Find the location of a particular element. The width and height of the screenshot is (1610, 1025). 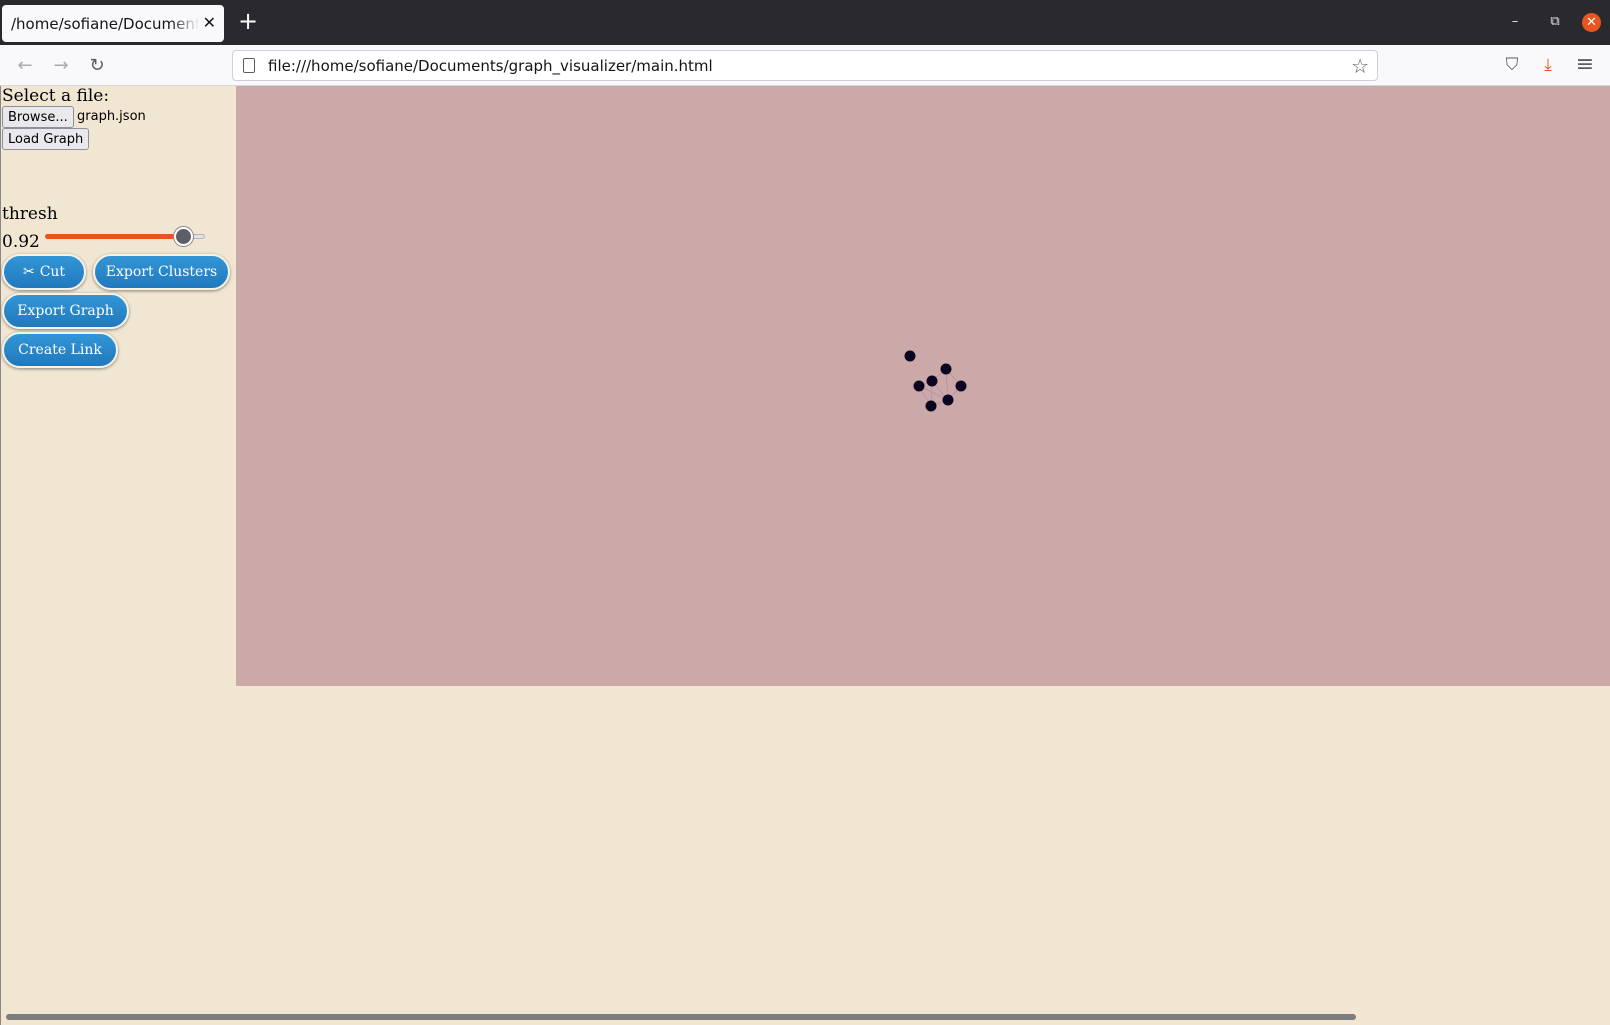

restore-icon: ⧉ is located at coordinates (1555, 22).